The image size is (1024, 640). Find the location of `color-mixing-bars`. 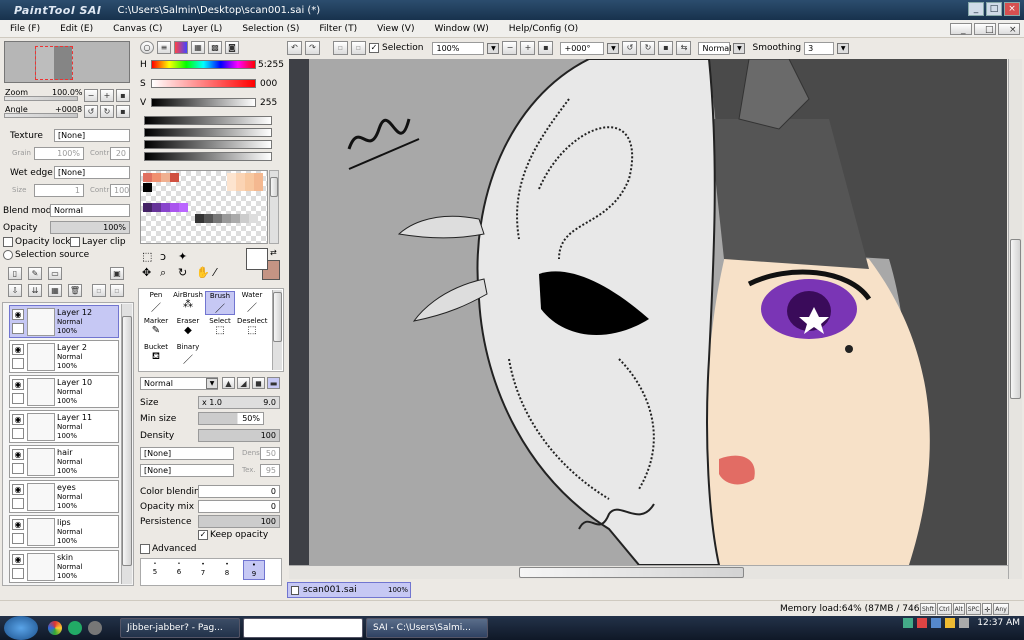

color-mixing-bars is located at coordinates (208, 140).